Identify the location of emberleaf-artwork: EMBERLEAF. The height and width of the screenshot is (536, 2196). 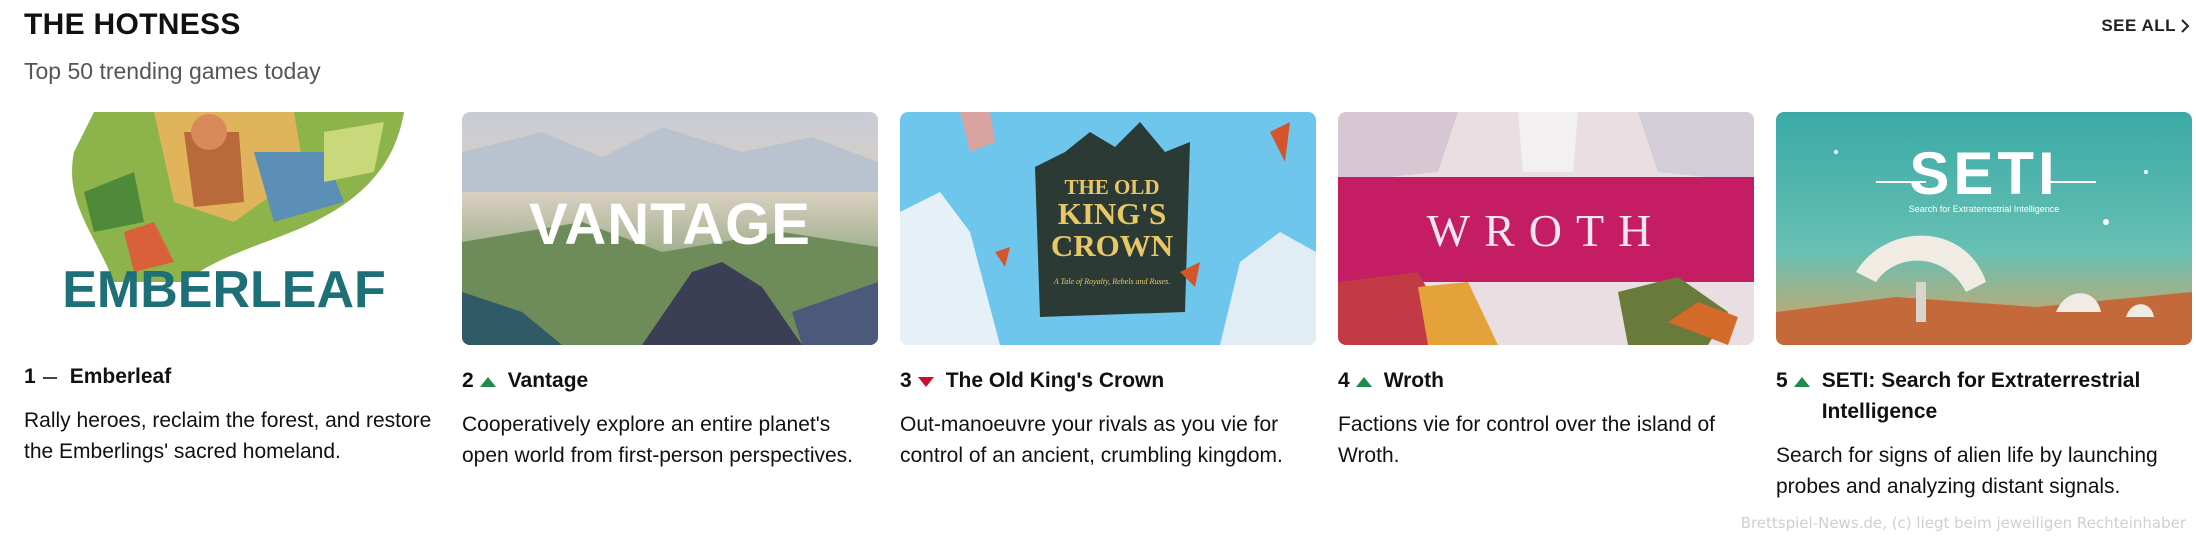
(232, 228).